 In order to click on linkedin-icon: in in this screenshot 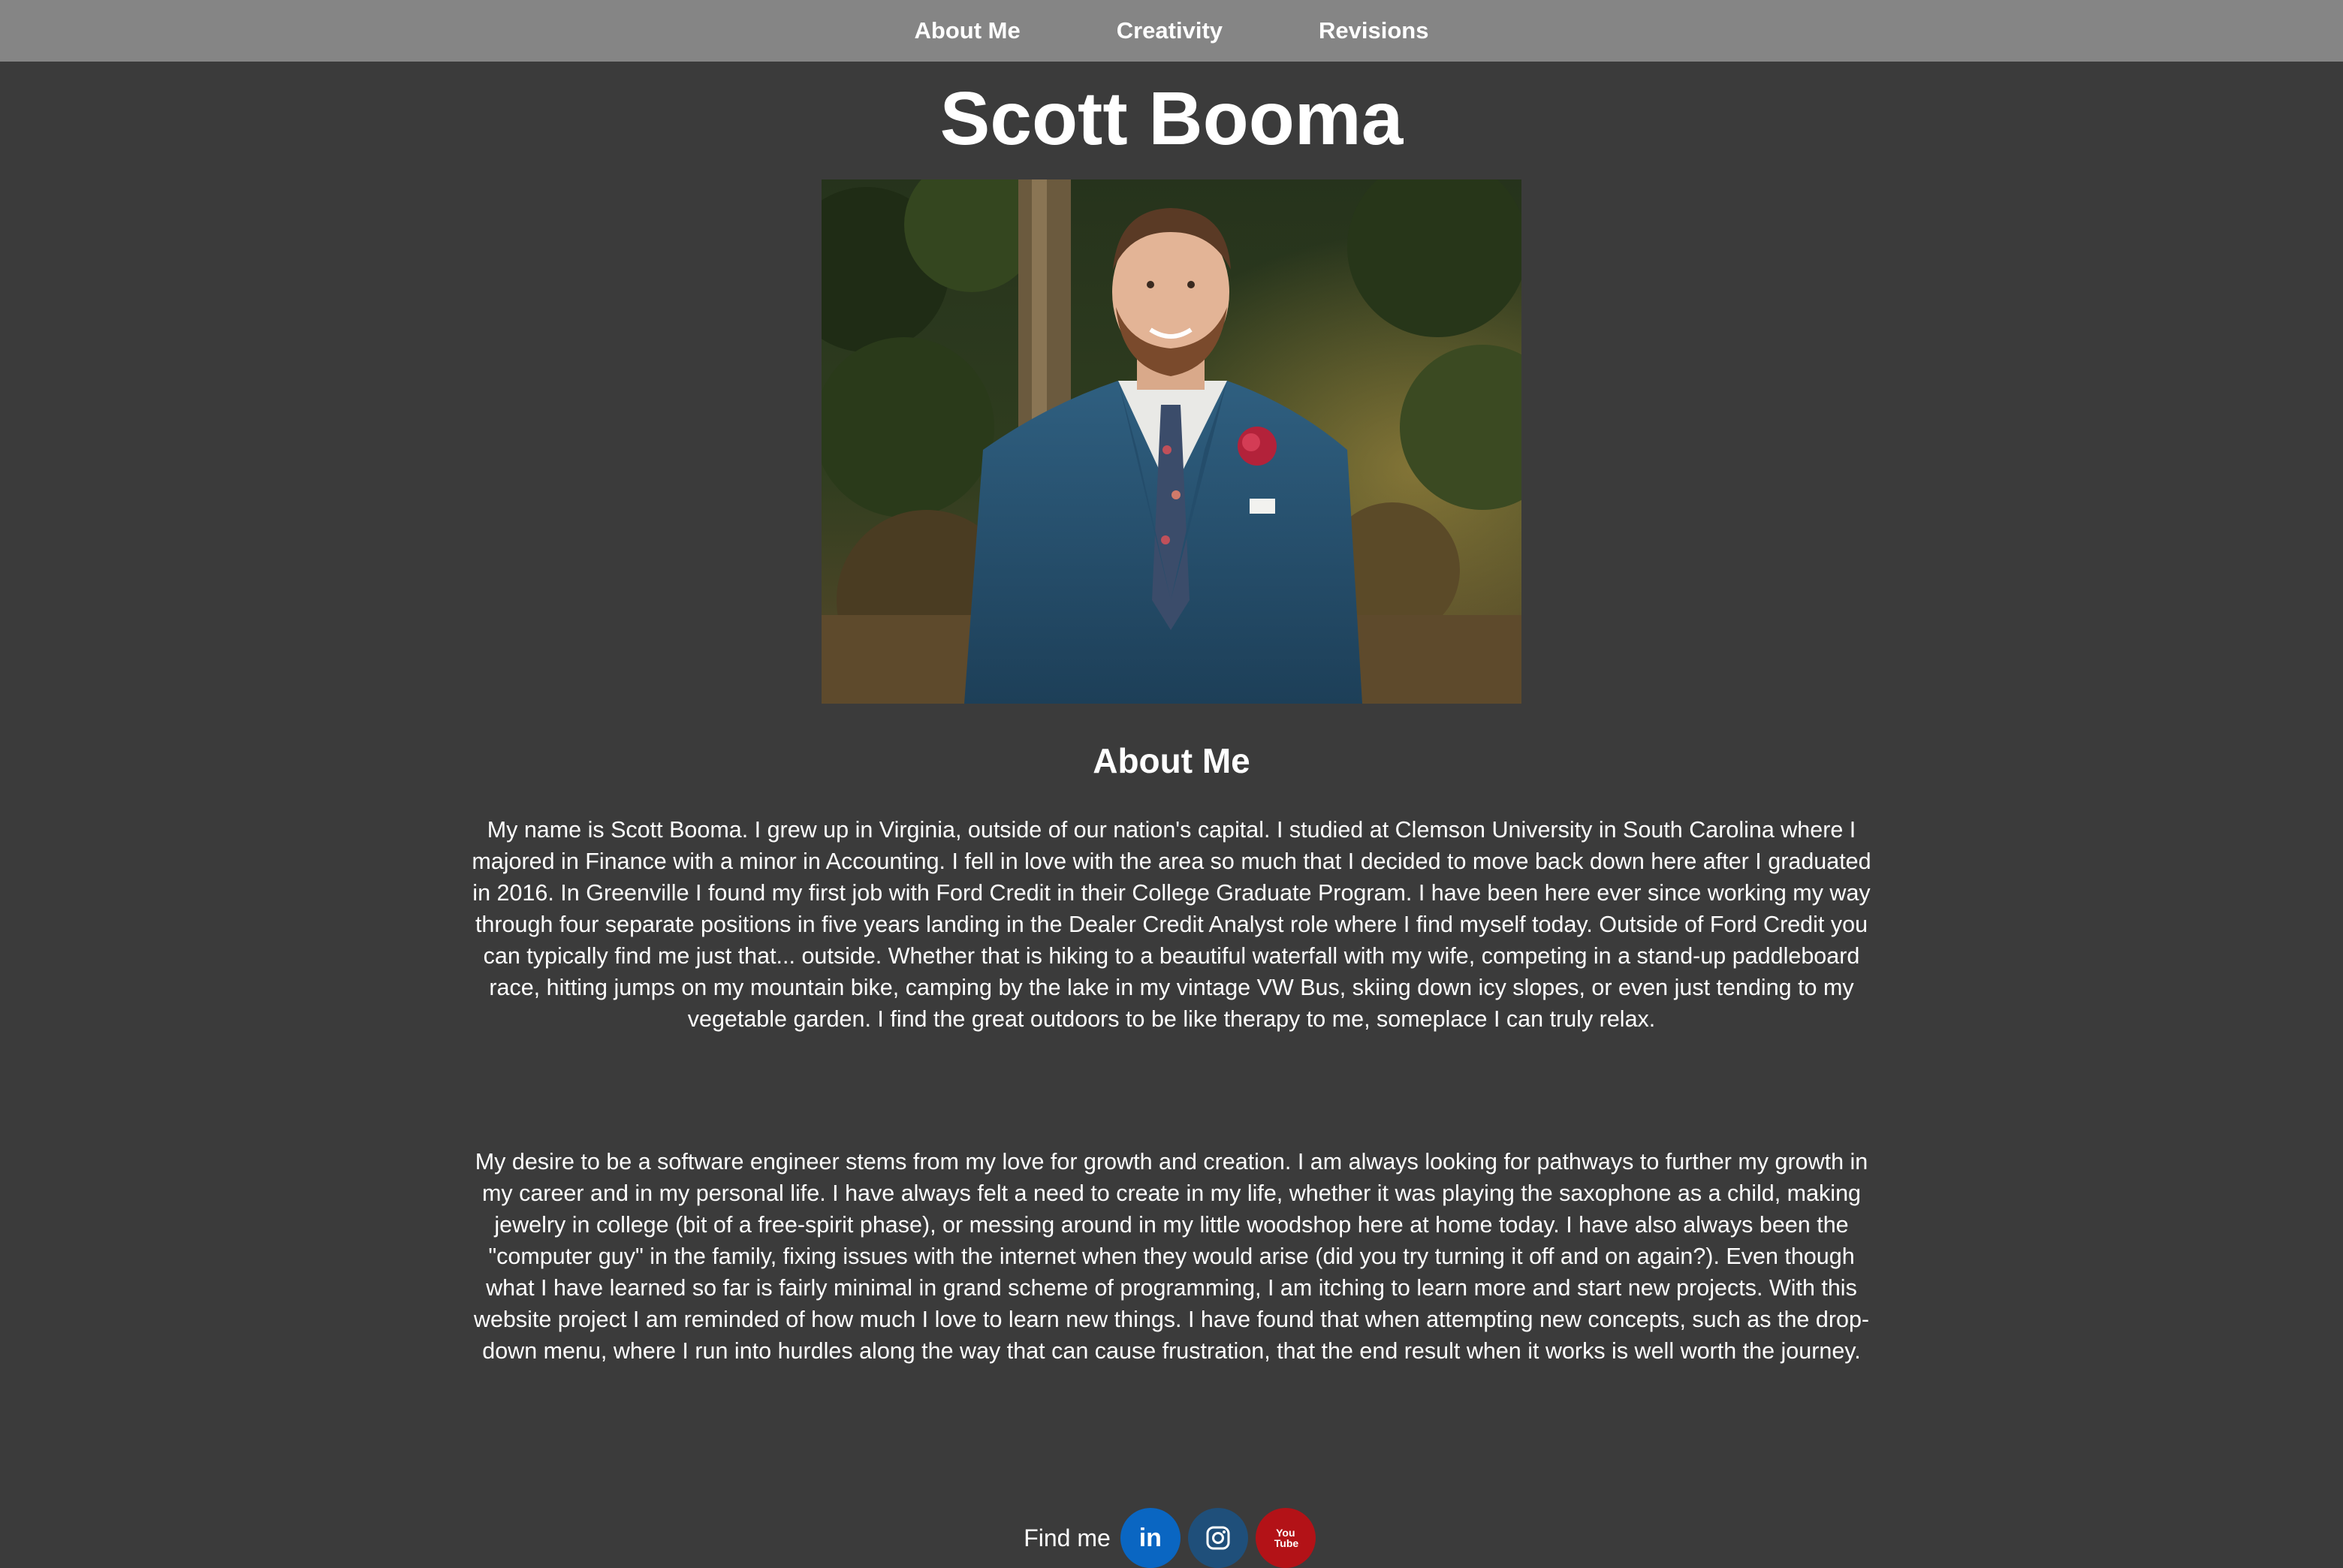, I will do `click(1150, 1538)`.